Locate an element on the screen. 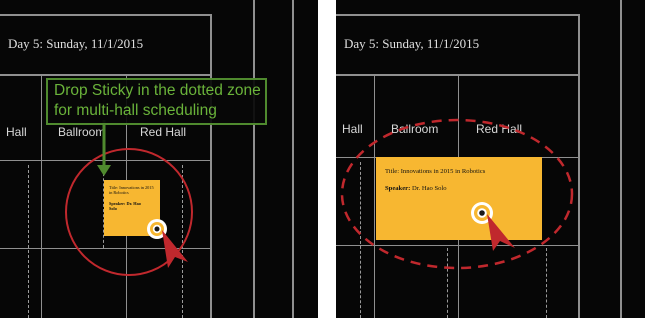  sticky-title: Title: Innovations in 2015 in Robotics is located at coordinates (131, 190).